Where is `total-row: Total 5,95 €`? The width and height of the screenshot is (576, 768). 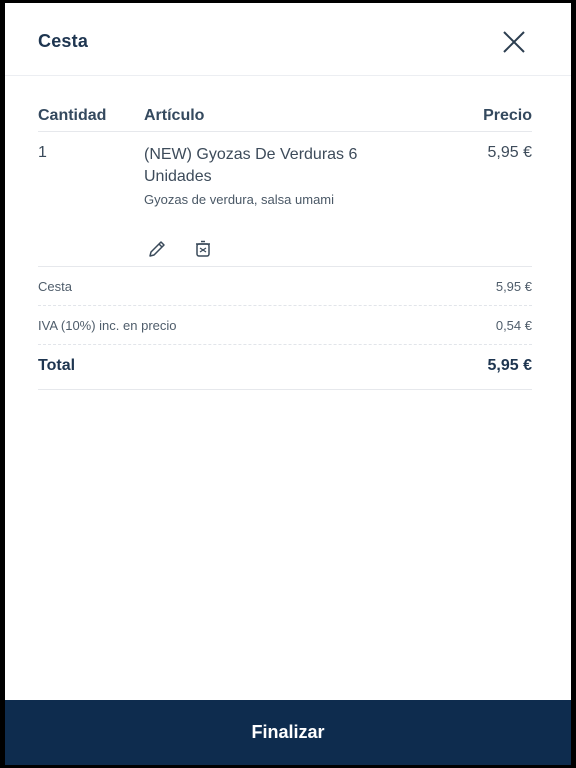 total-row: Total 5,95 € is located at coordinates (285, 367).